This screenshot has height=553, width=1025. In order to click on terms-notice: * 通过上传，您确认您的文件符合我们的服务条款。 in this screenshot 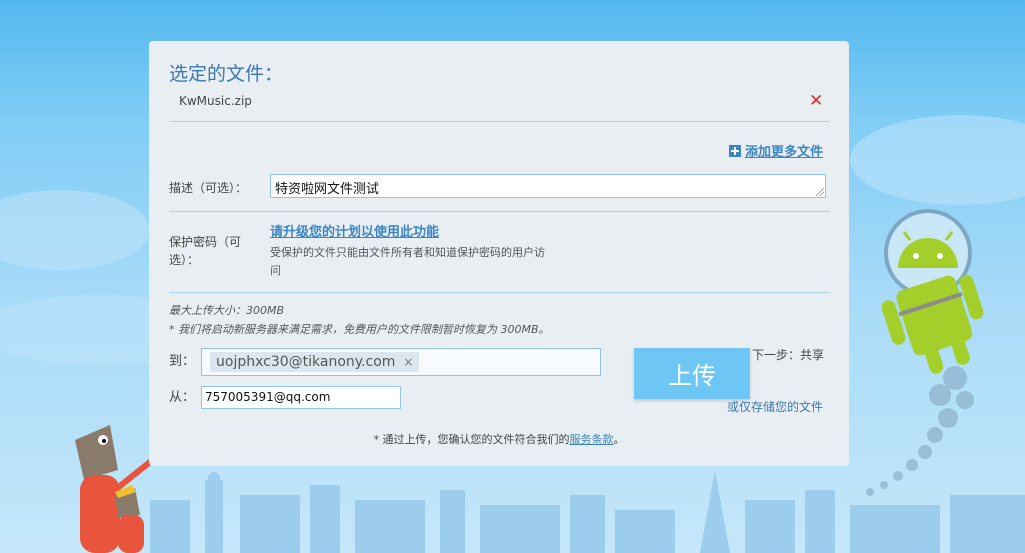, I will do `click(499, 439)`.